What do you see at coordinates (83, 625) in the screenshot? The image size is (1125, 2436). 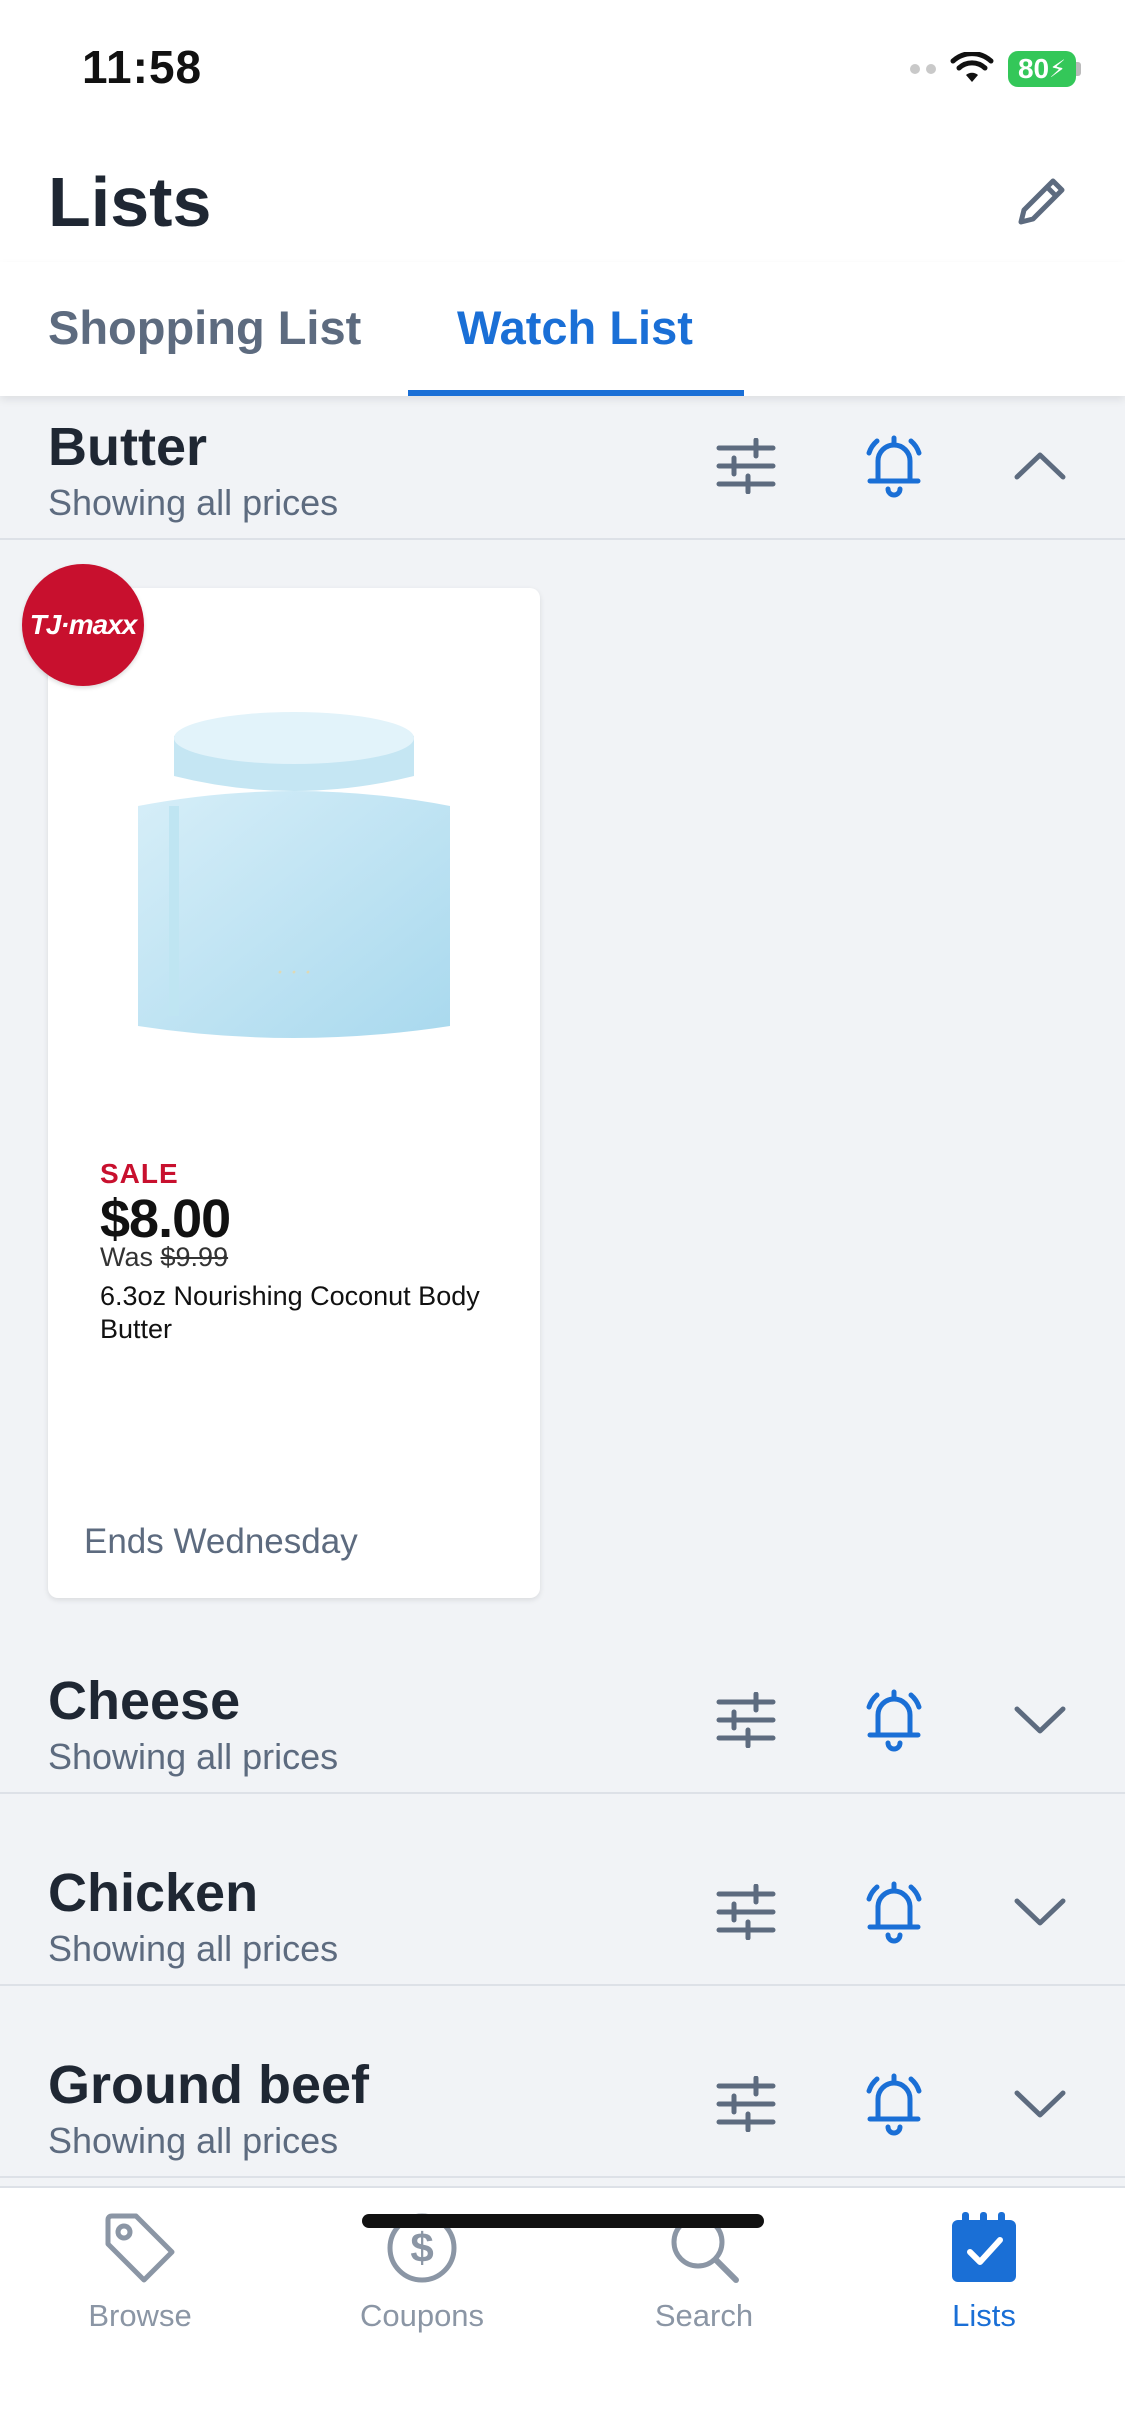 I see `store-logo: TJ·maxx` at bounding box center [83, 625].